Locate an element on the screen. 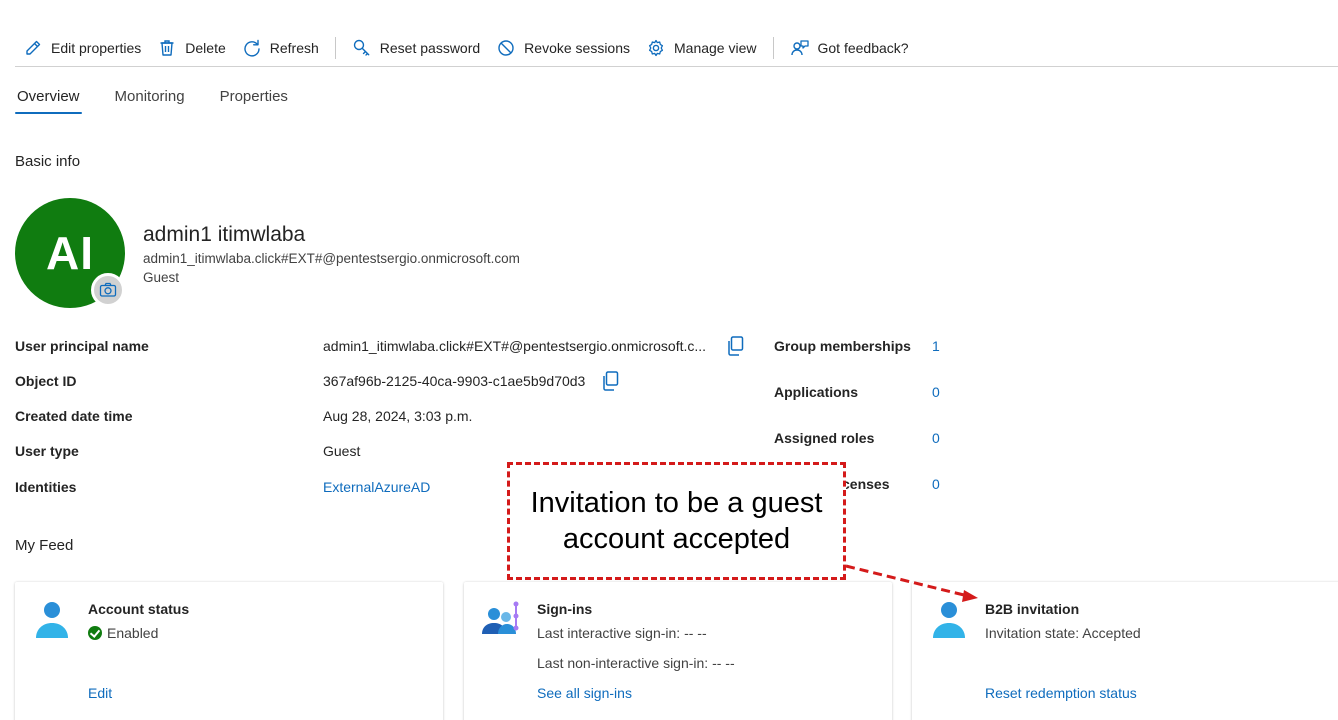 This screenshot has width=1338, height=720. revoke-sessions-button: Revoke sessions is located at coordinates (563, 48).